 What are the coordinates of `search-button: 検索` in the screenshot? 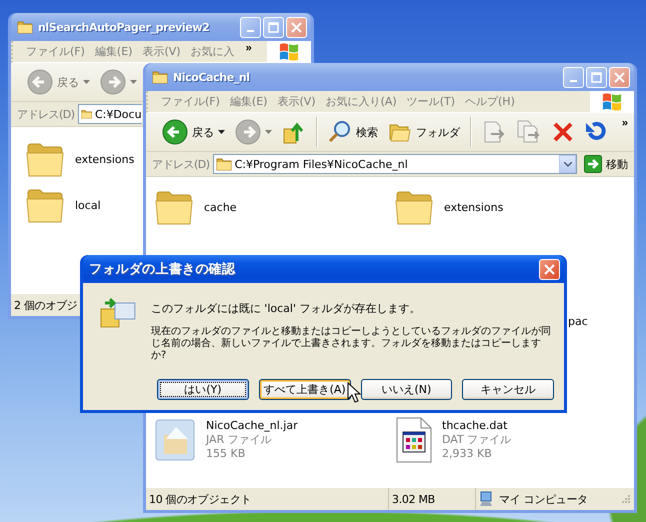 It's located at (353, 132).